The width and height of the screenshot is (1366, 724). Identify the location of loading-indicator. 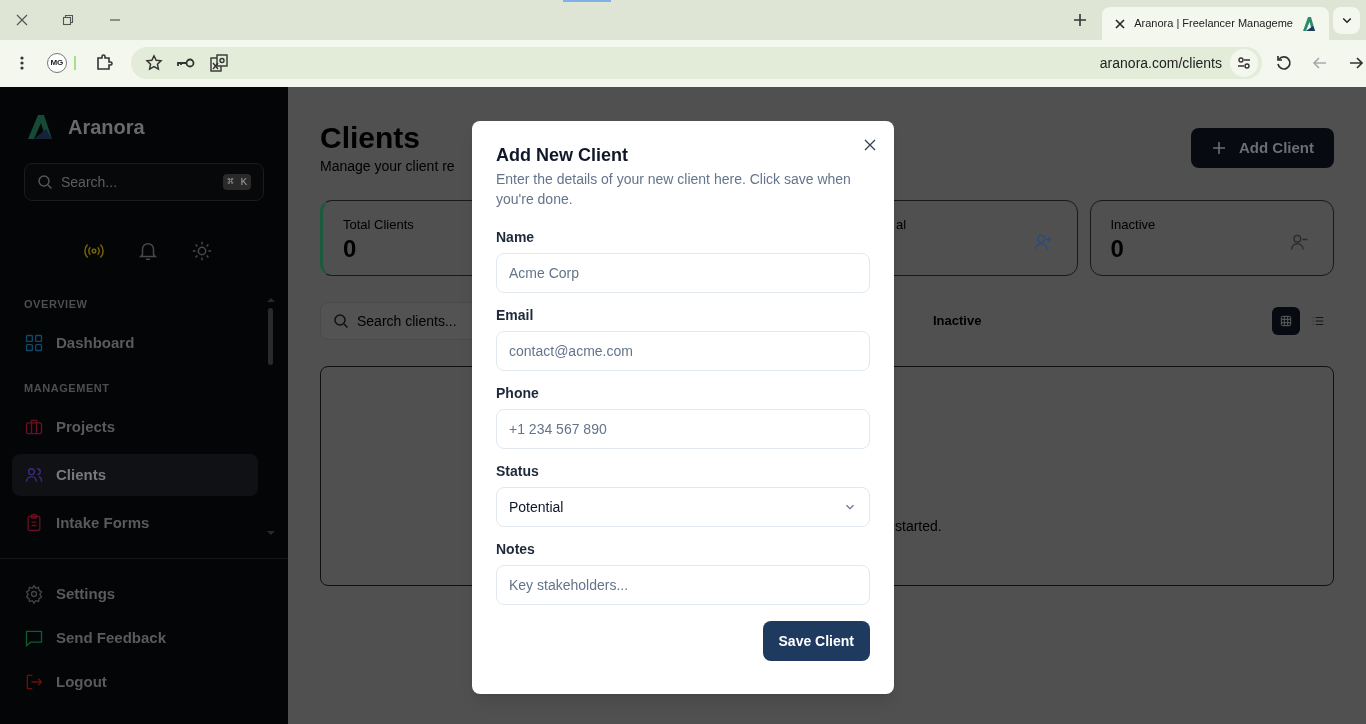
(587, 1).